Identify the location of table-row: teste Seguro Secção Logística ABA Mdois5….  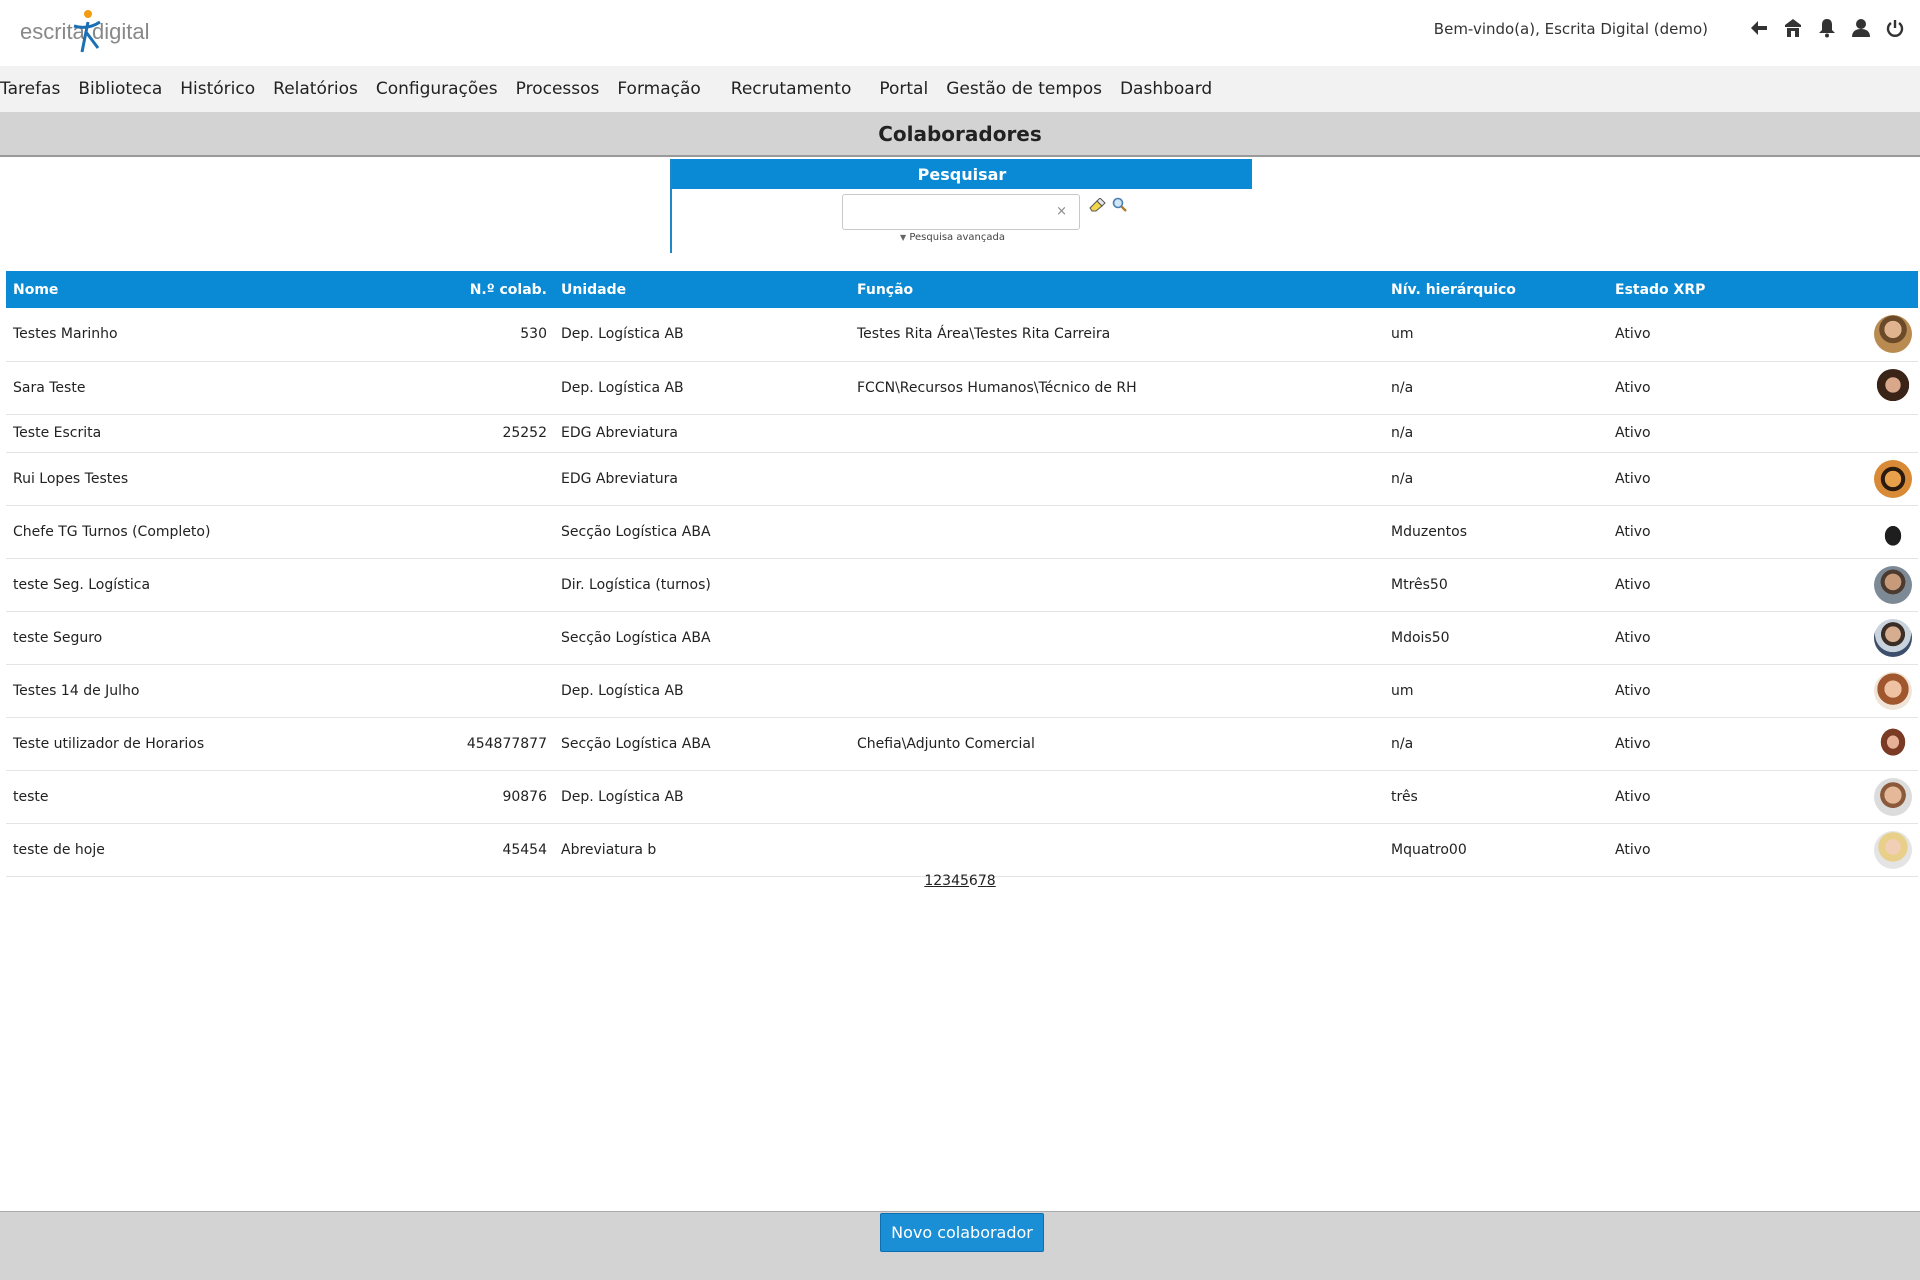
(962, 638).